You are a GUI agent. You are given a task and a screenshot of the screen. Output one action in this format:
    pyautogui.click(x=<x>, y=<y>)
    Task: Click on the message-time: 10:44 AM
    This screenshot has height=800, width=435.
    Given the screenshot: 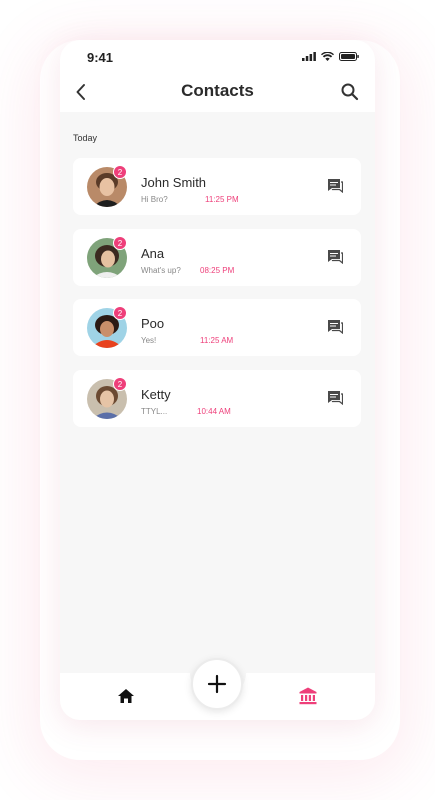 What is the action you would take?
    pyautogui.click(x=214, y=411)
    